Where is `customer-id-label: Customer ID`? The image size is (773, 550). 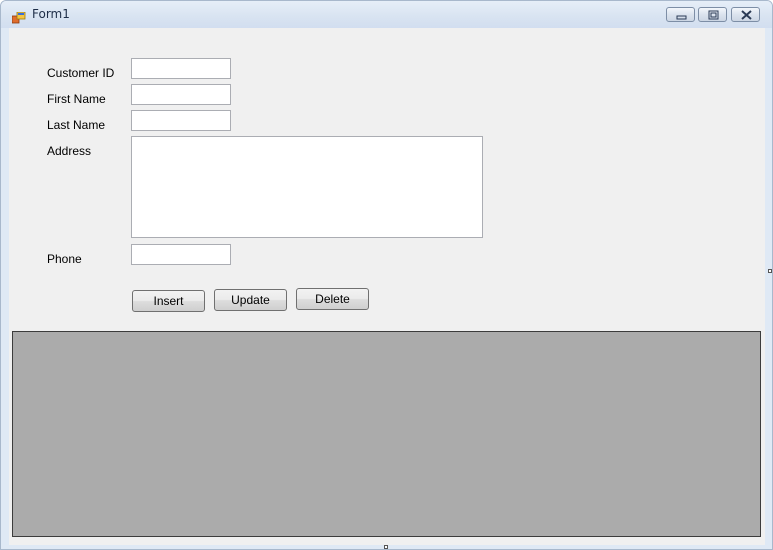 customer-id-label: Customer ID is located at coordinates (81, 73).